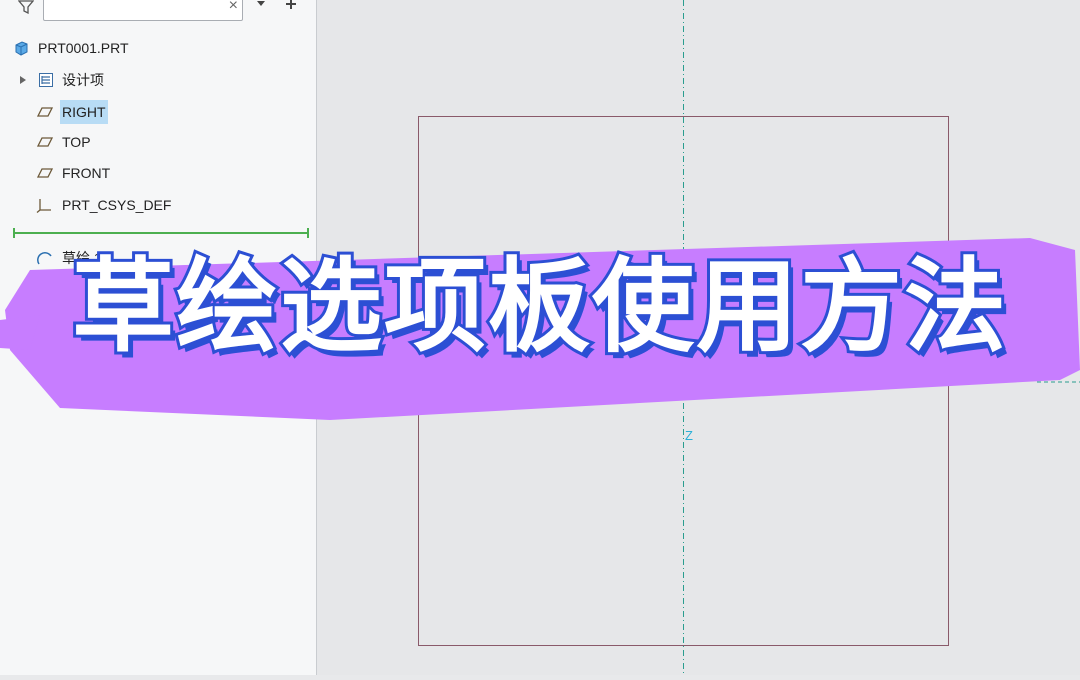  I want to click on coordinate-system-icon, so click(43, 206).